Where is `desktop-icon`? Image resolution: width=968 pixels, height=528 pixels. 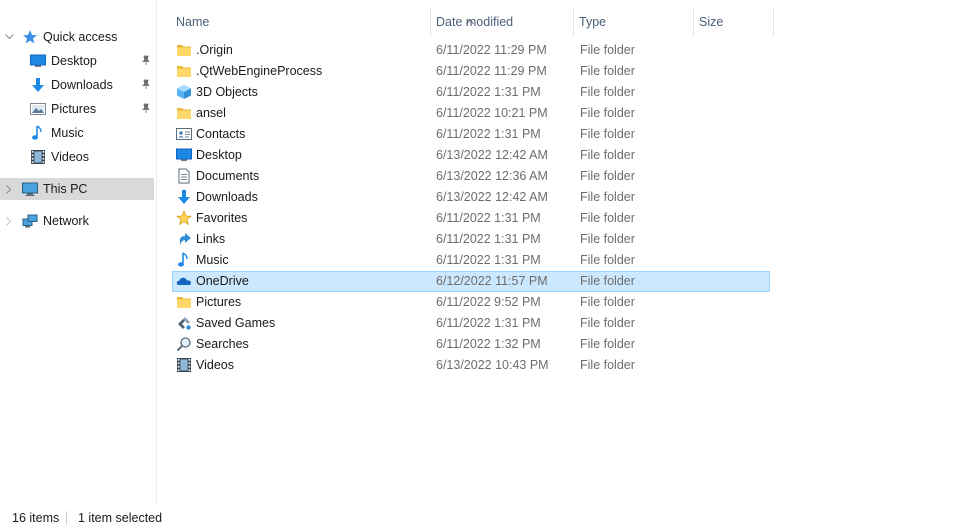
desktop-icon is located at coordinates (38, 61).